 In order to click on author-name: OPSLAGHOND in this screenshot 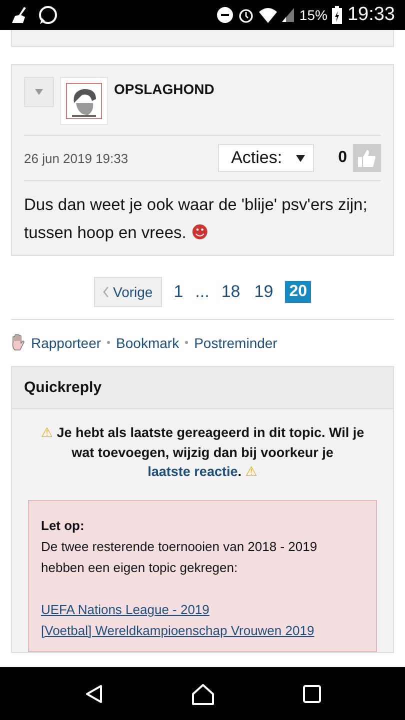, I will do `click(164, 89)`.